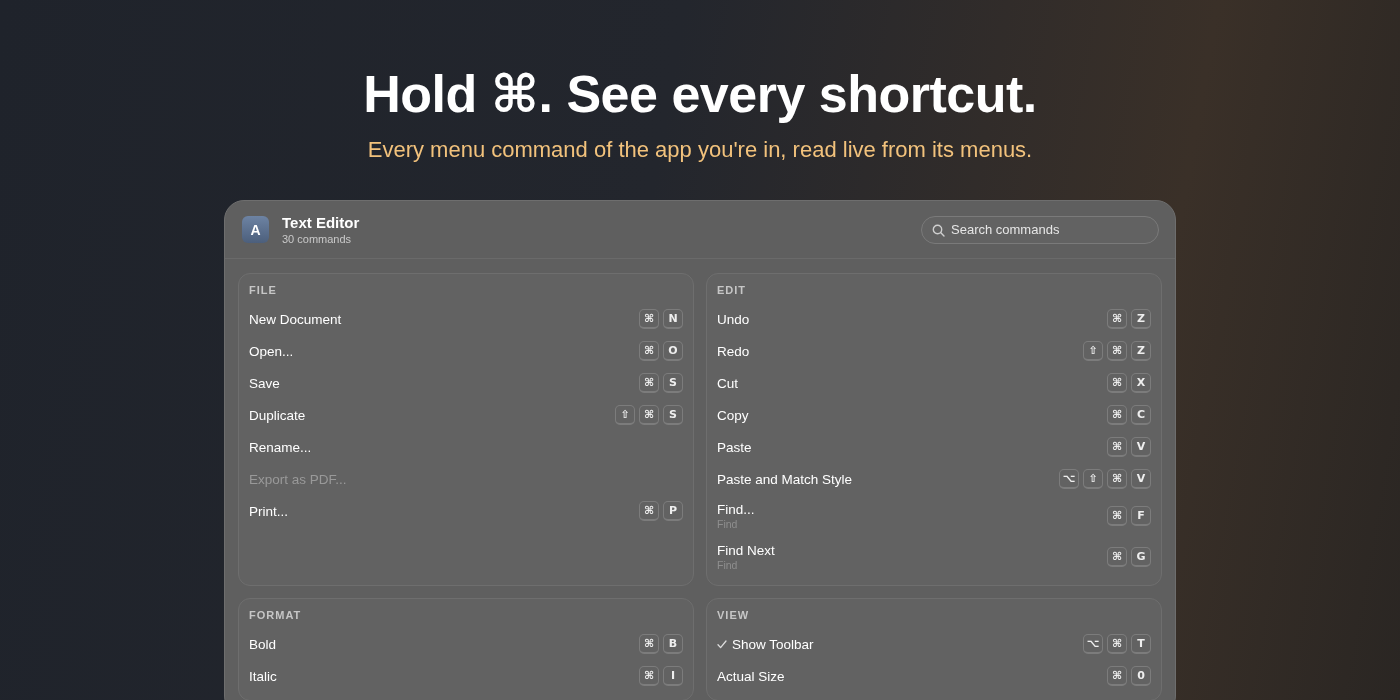 The image size is (1400, 700). I want to click on menu-command: Actual Size, so click(751, 676).